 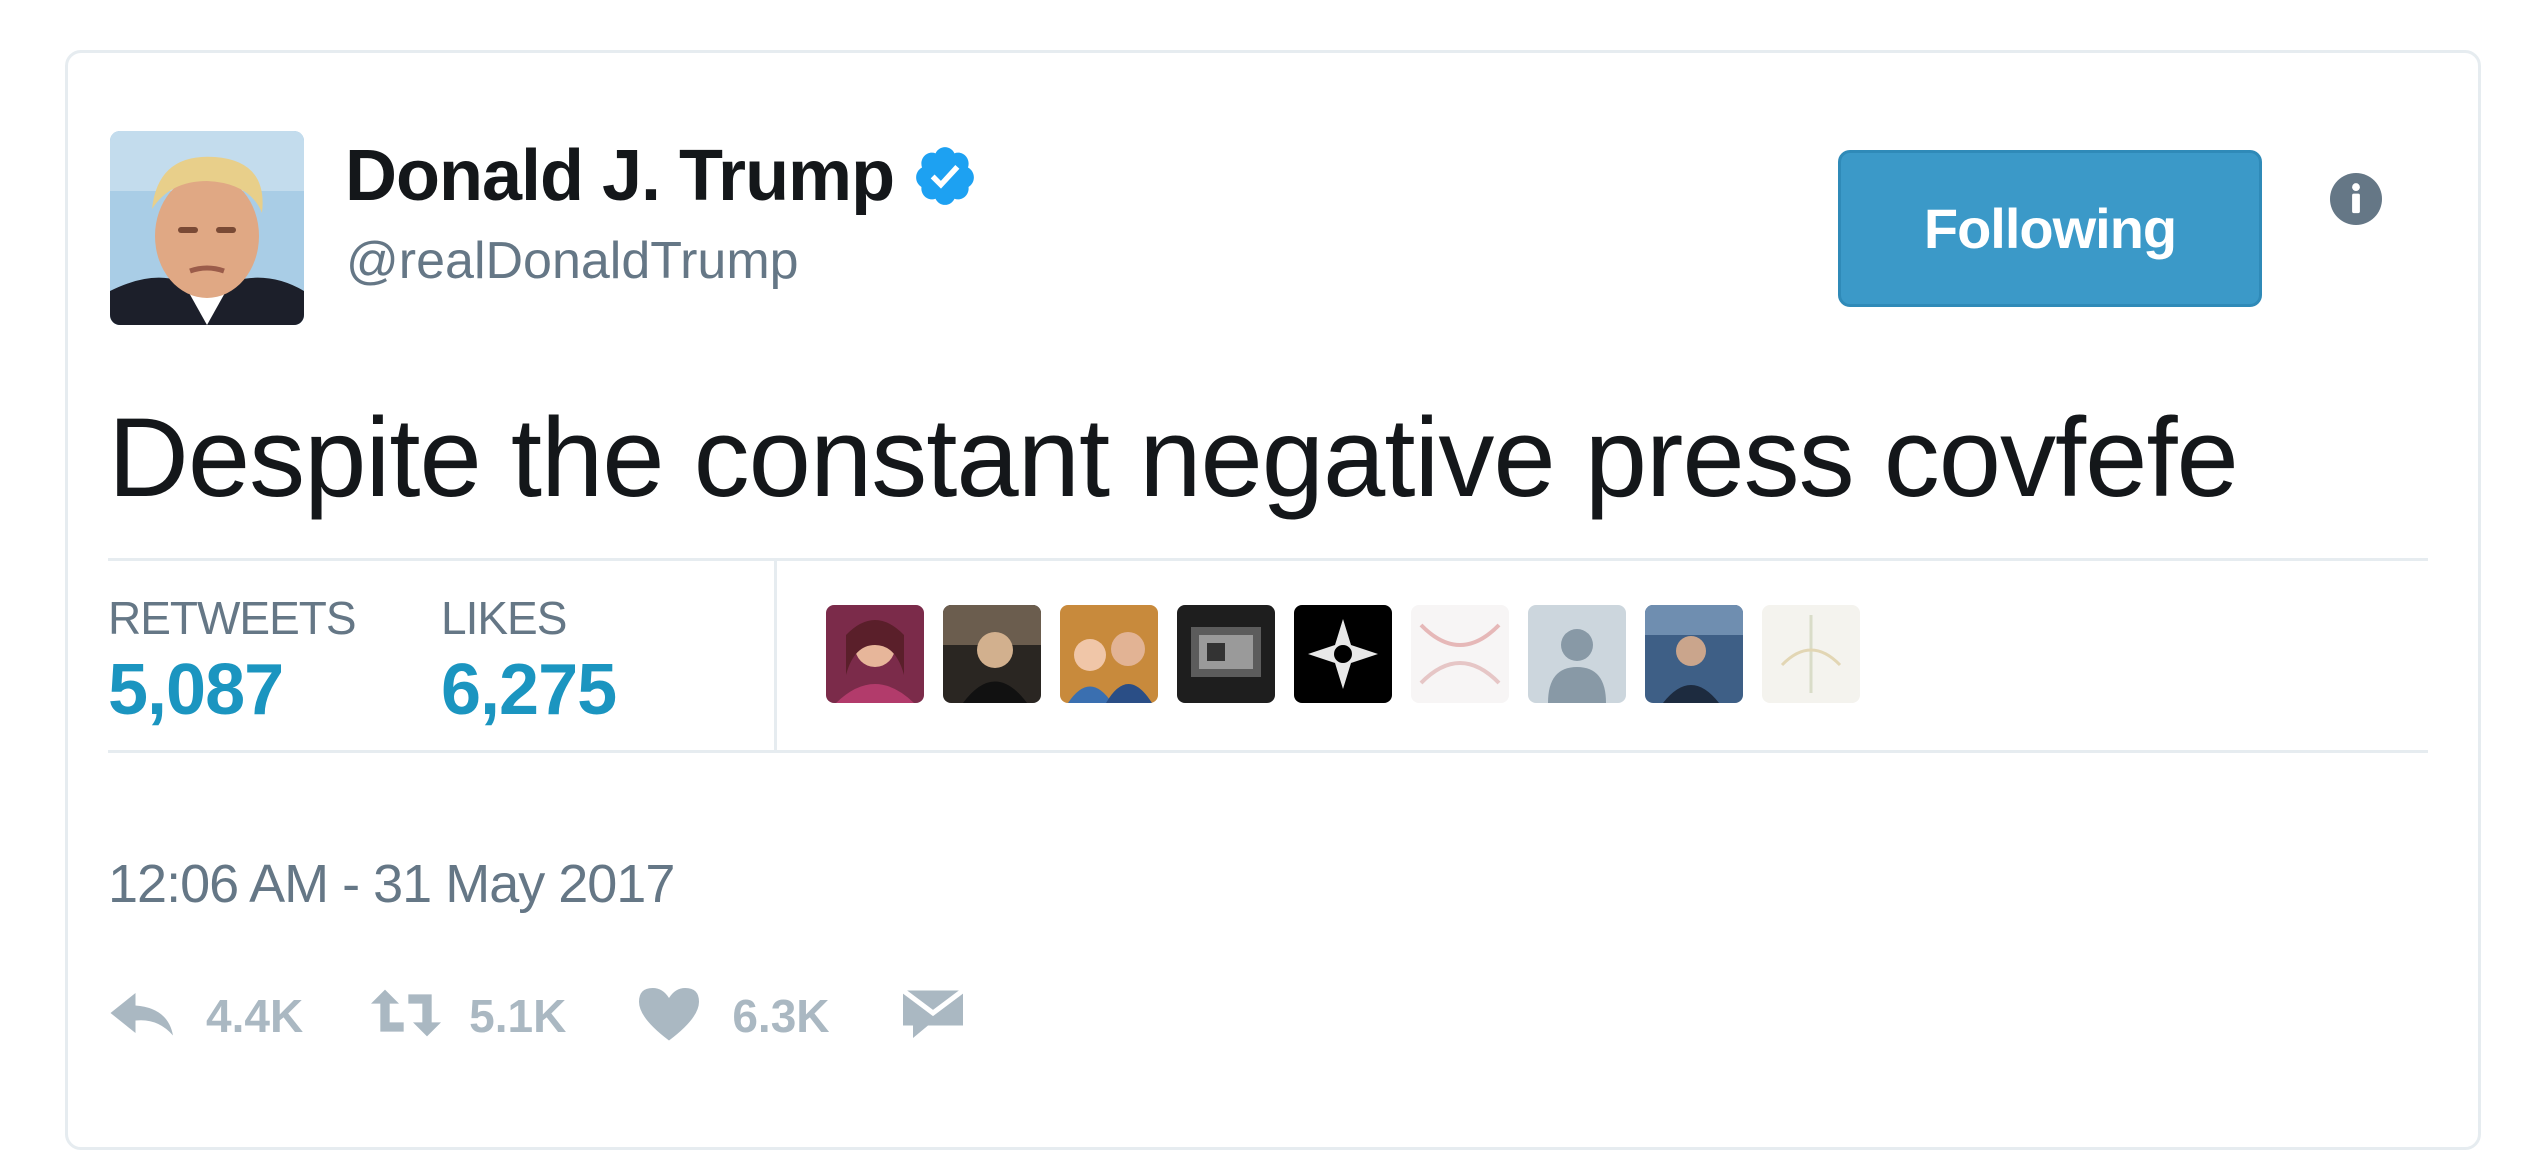 I want to click on liker-avatars, so click(x=1343, y=654).